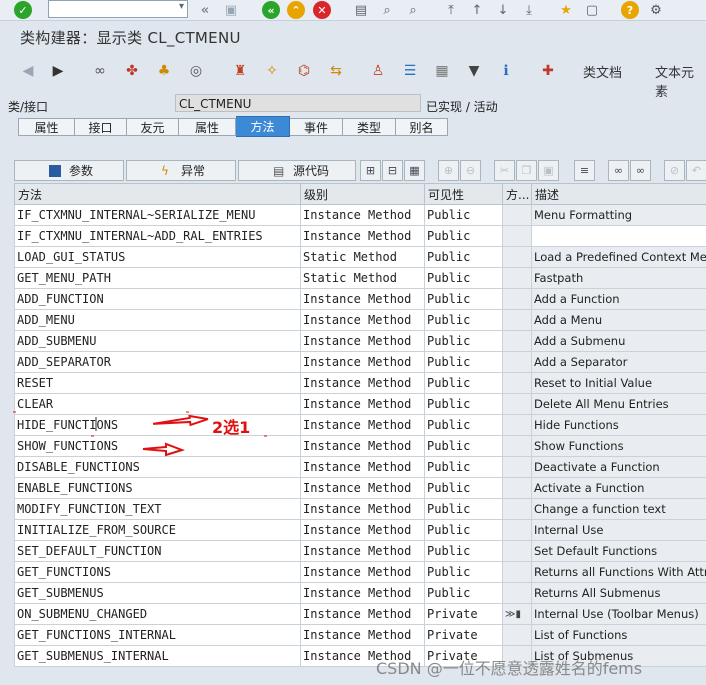 This screenshot has height=685, width=706. Describe the element at coordinates (410, 71) in the screenshot. I see `list-icon: ☰` at that location.